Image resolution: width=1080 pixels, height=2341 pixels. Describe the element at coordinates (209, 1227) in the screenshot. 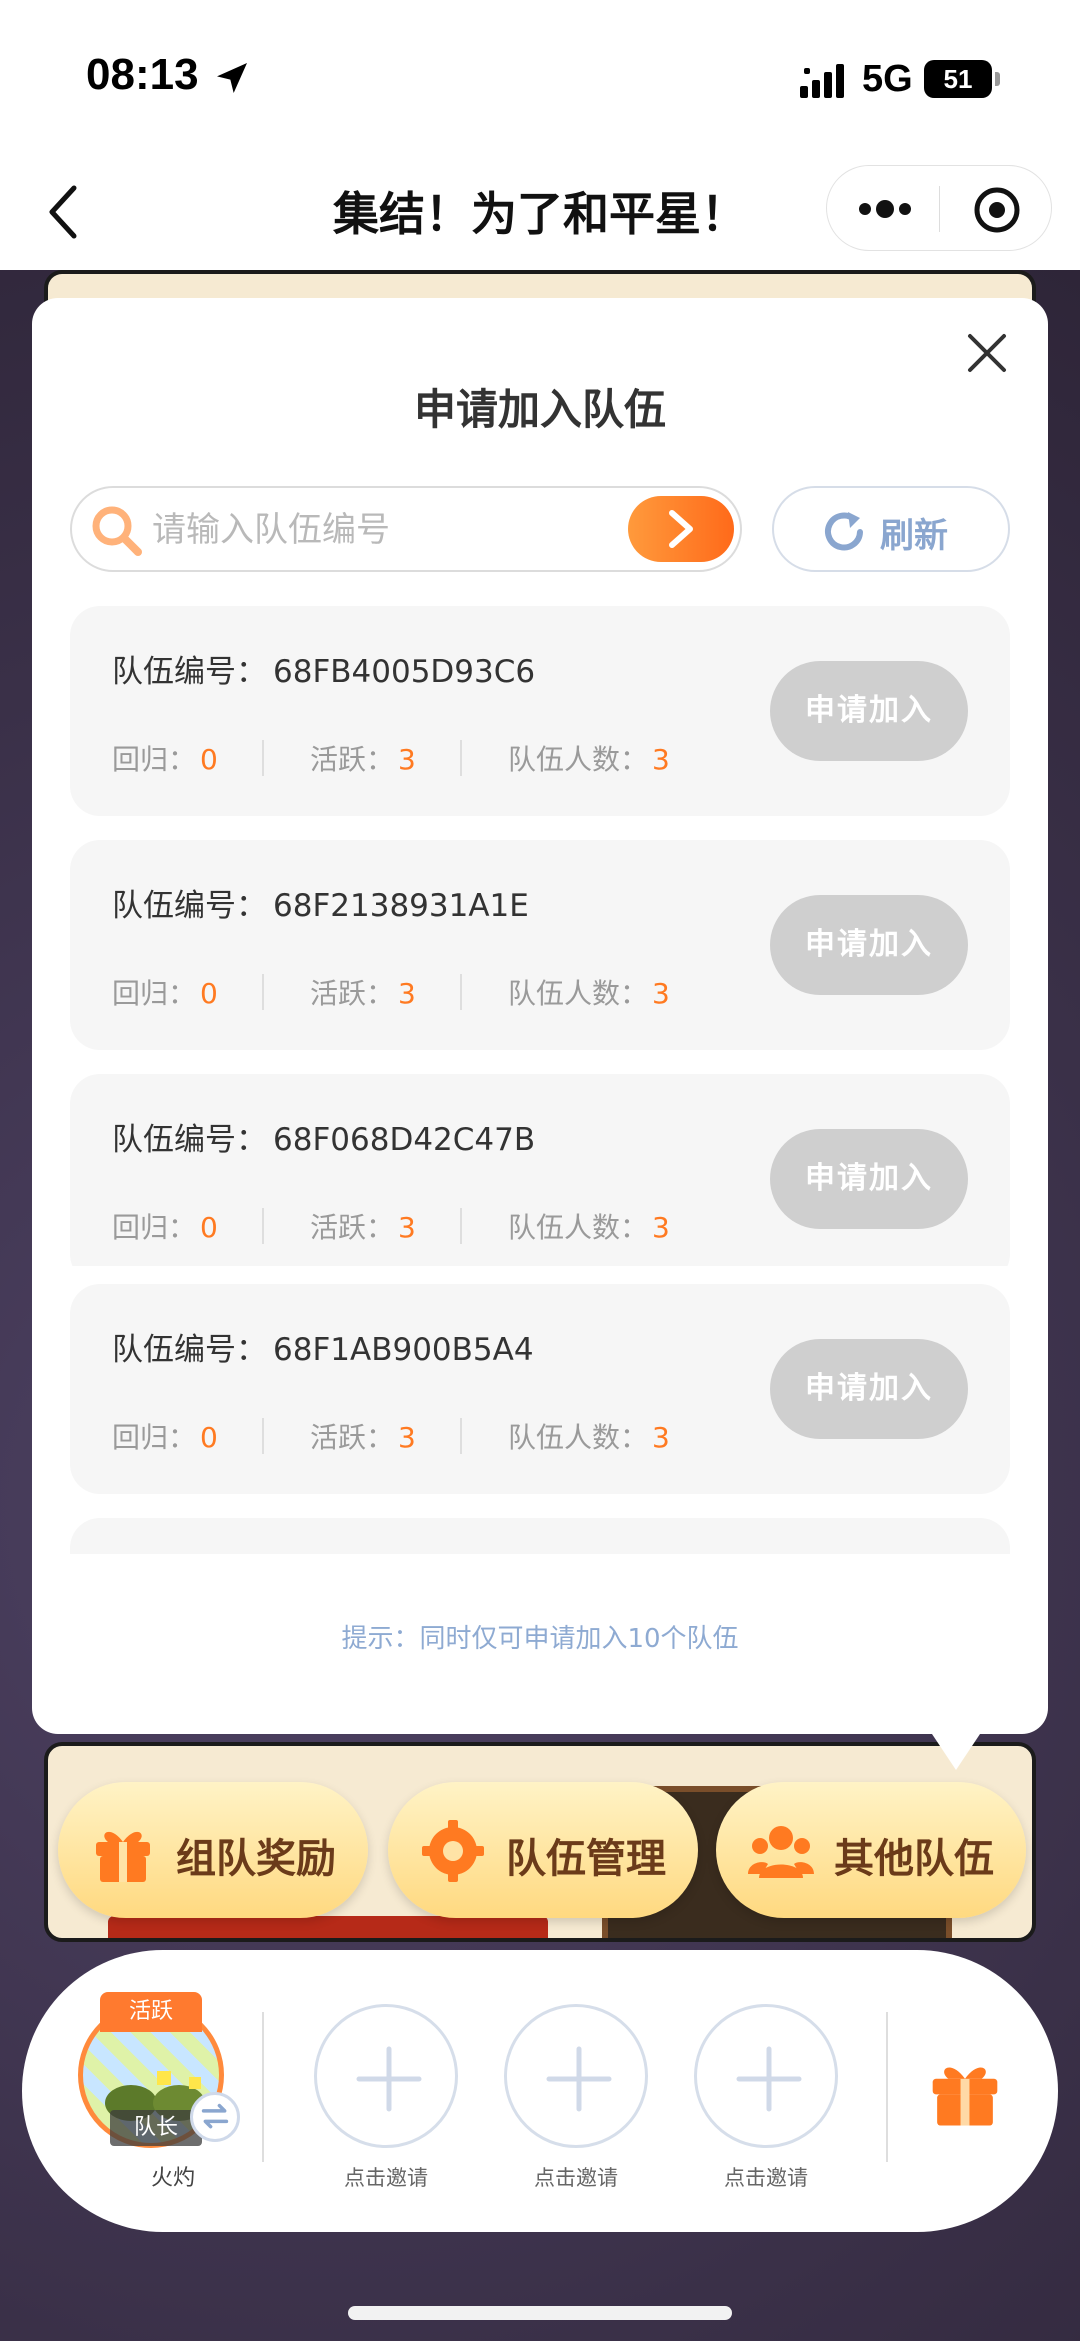

I see `stat-return-value: 0` at that location.